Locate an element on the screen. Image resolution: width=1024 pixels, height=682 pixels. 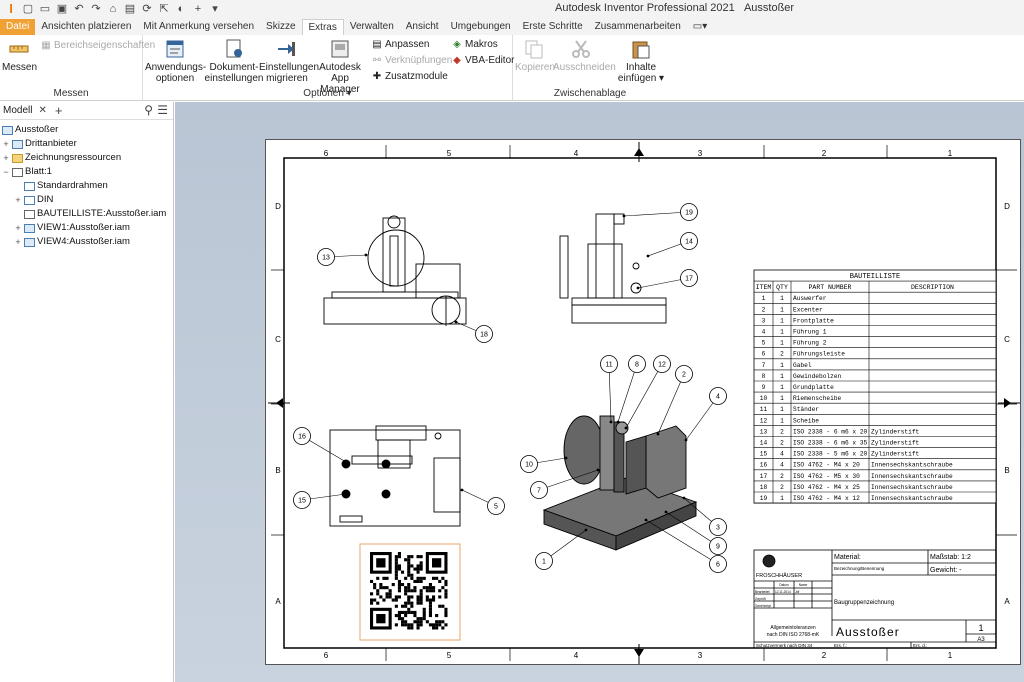
tab-overflow-icon: ▭▾ is located at coordinates (700, 27).